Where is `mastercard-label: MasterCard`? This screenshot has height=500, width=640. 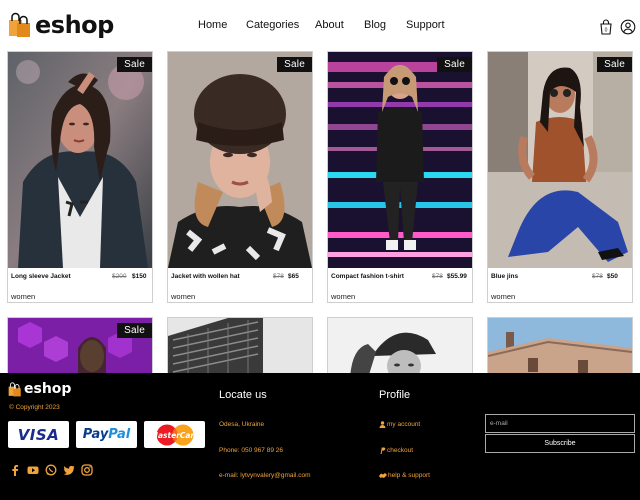 mastercard-label: MasterCard is located at coordinates (175, 434).